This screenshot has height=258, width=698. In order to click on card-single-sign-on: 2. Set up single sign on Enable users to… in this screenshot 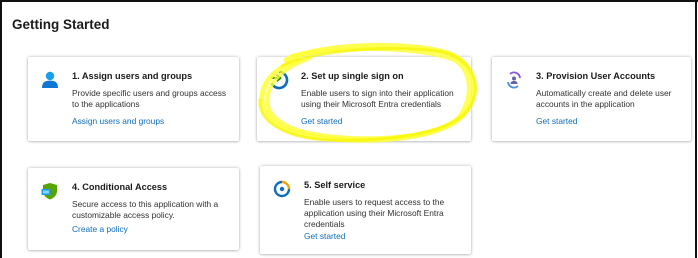, I will do `click(364, 99)`.